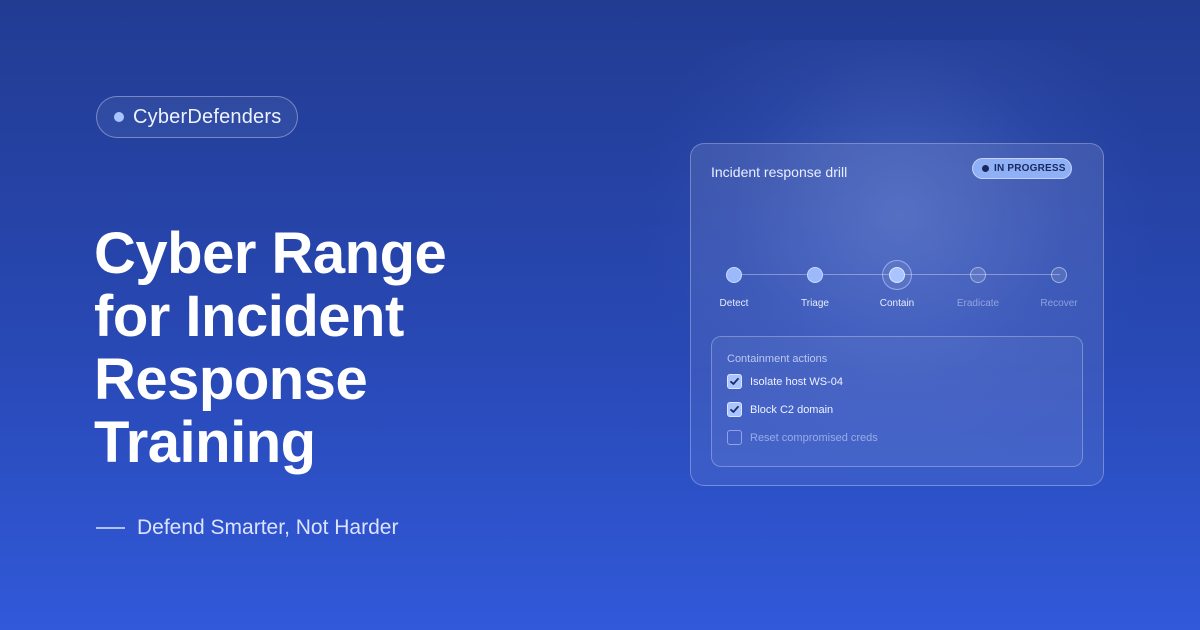  I want to click on step-detect: Detect, so click(734, 284).